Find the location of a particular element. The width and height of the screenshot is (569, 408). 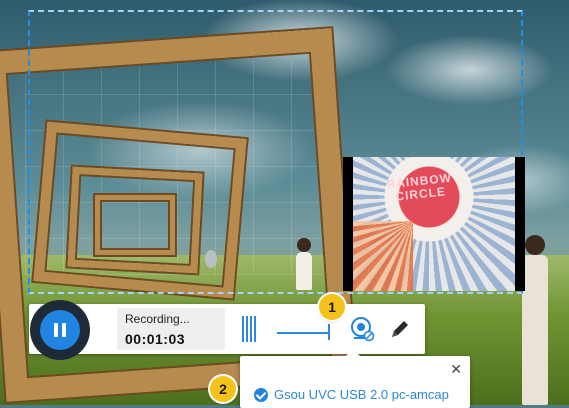

recording-status: Recording... 00:01:03 is located at coordinates (171, 329).